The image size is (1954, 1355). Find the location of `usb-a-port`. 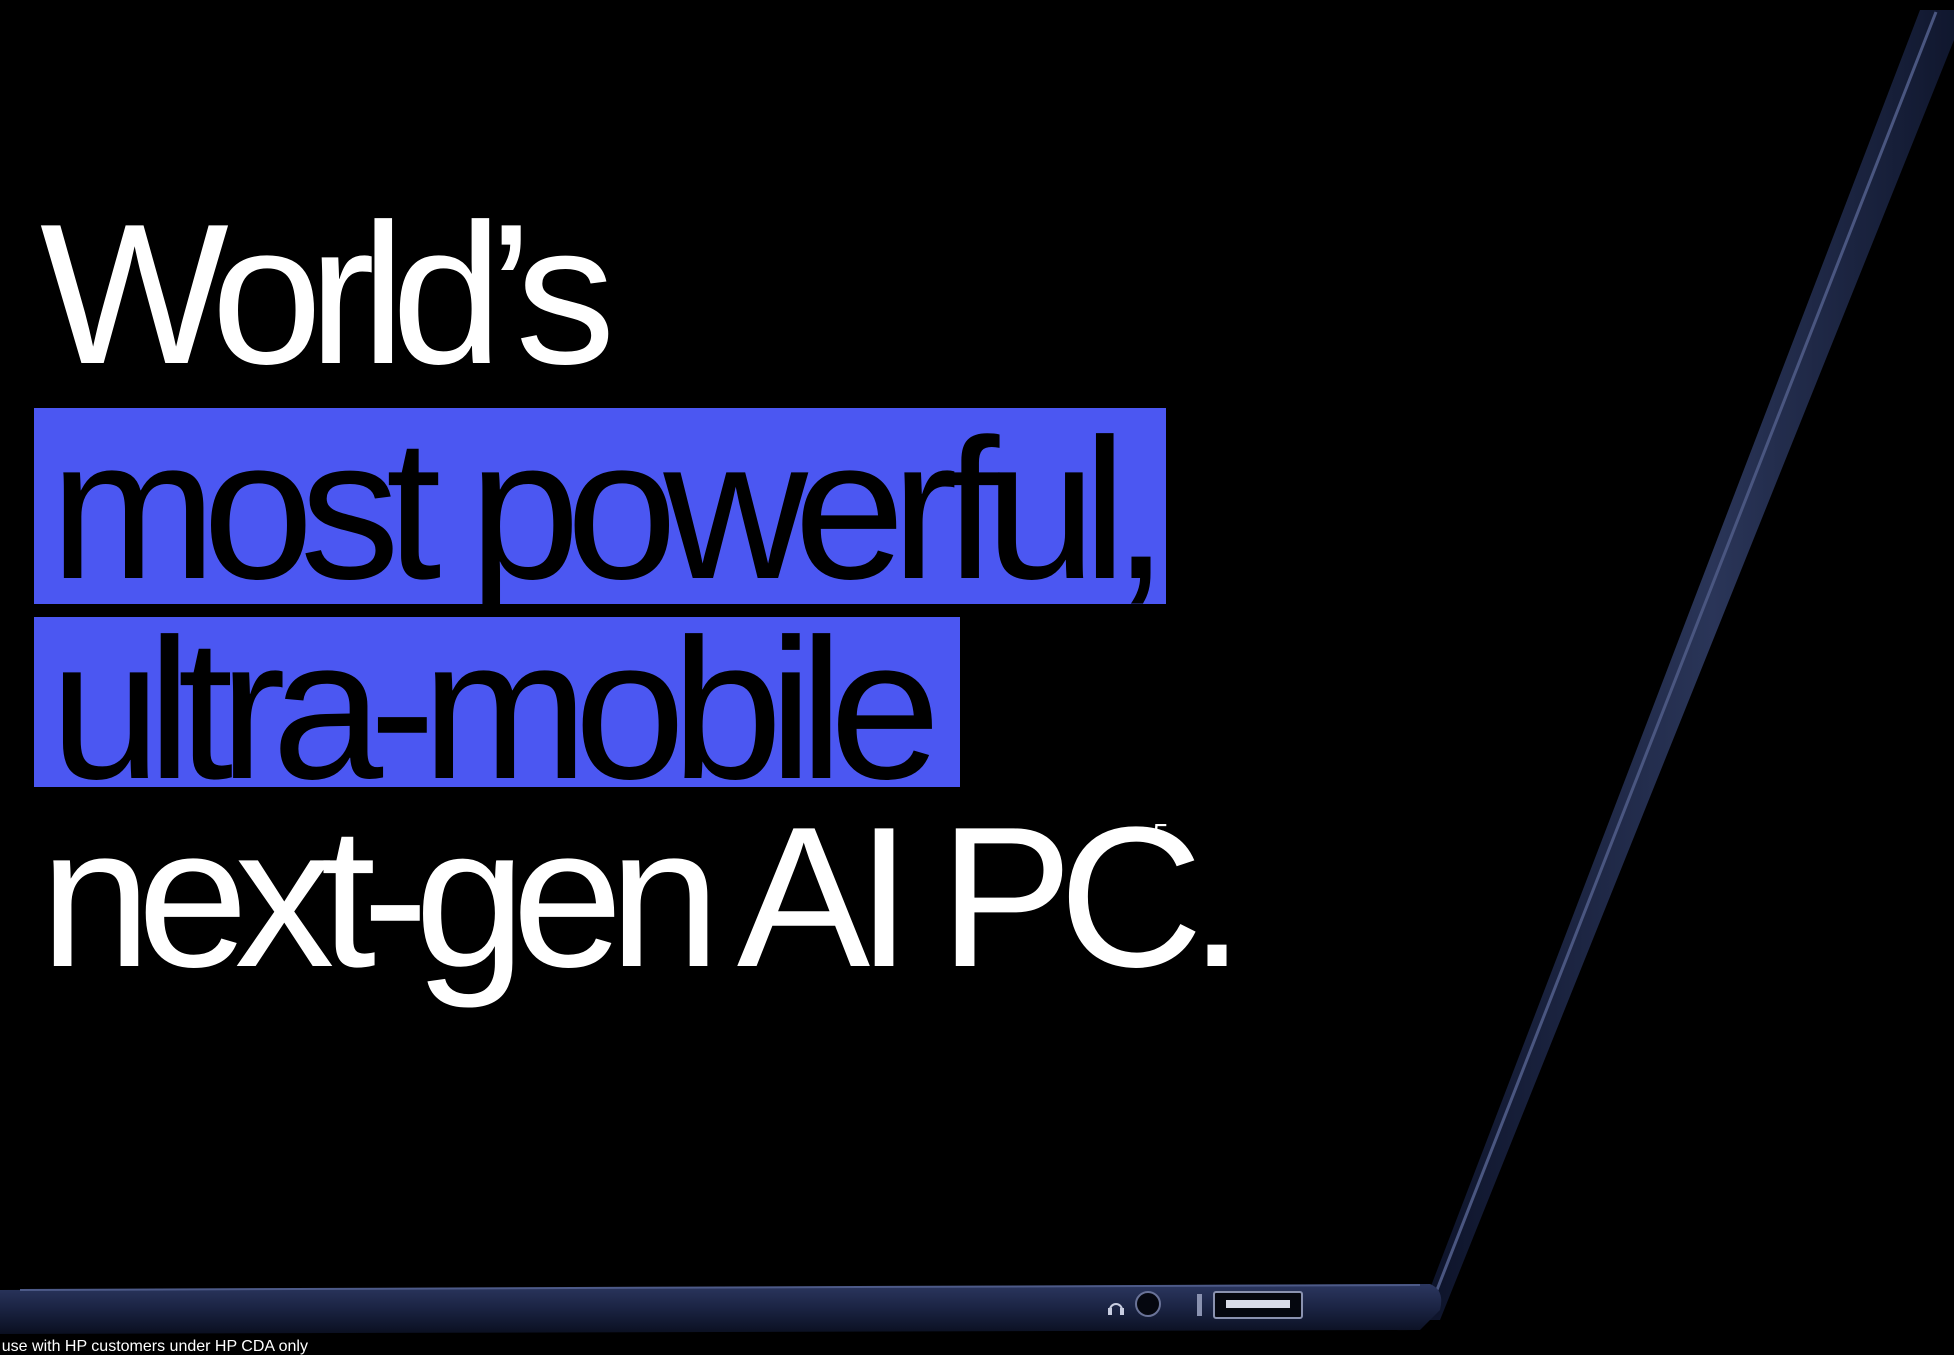

usb-a-port is located at coordinates (1258, 1305).